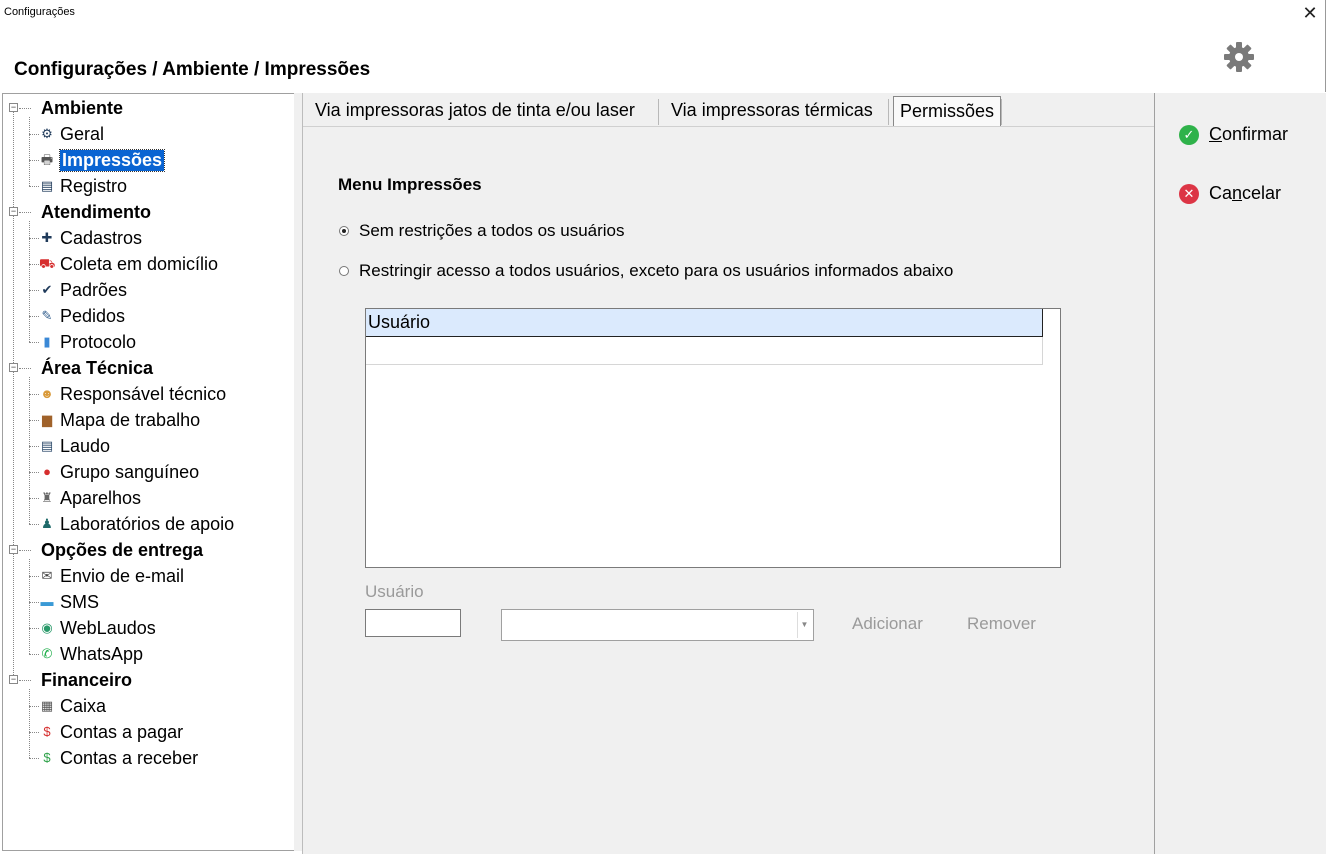 This screenshot has width=1326, height=854. Describe the element at coordinates (492, 230) in the screenshot. I see `radio-label: Sem restrições a todos os usuários` at that location.